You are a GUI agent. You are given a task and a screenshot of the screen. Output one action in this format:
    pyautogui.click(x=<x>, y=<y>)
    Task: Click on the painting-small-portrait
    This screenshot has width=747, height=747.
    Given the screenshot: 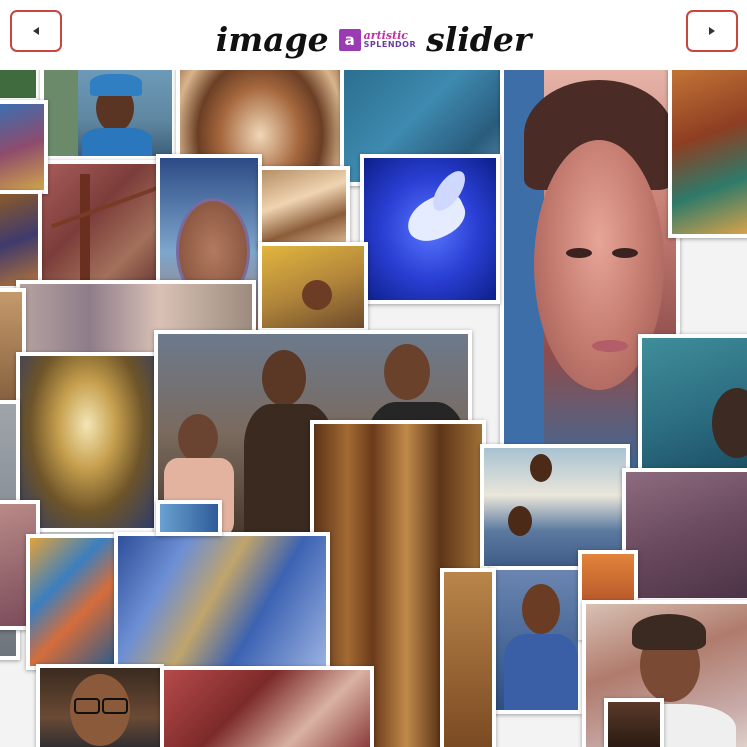 What is the action you would take?
    pyautogui.click(x=634, y=722)
    